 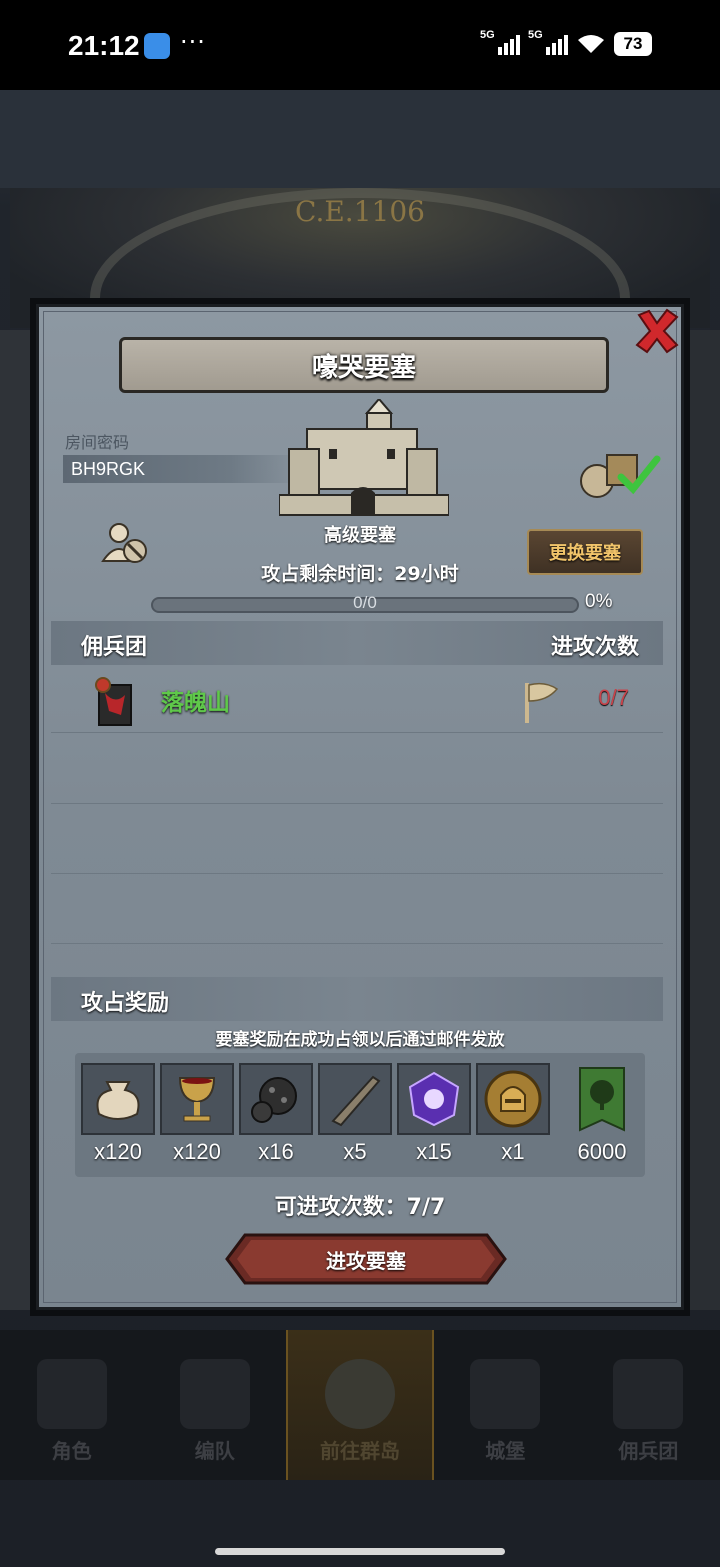 I want to click on loot-claimed-icon, so click(x=620, y=476).